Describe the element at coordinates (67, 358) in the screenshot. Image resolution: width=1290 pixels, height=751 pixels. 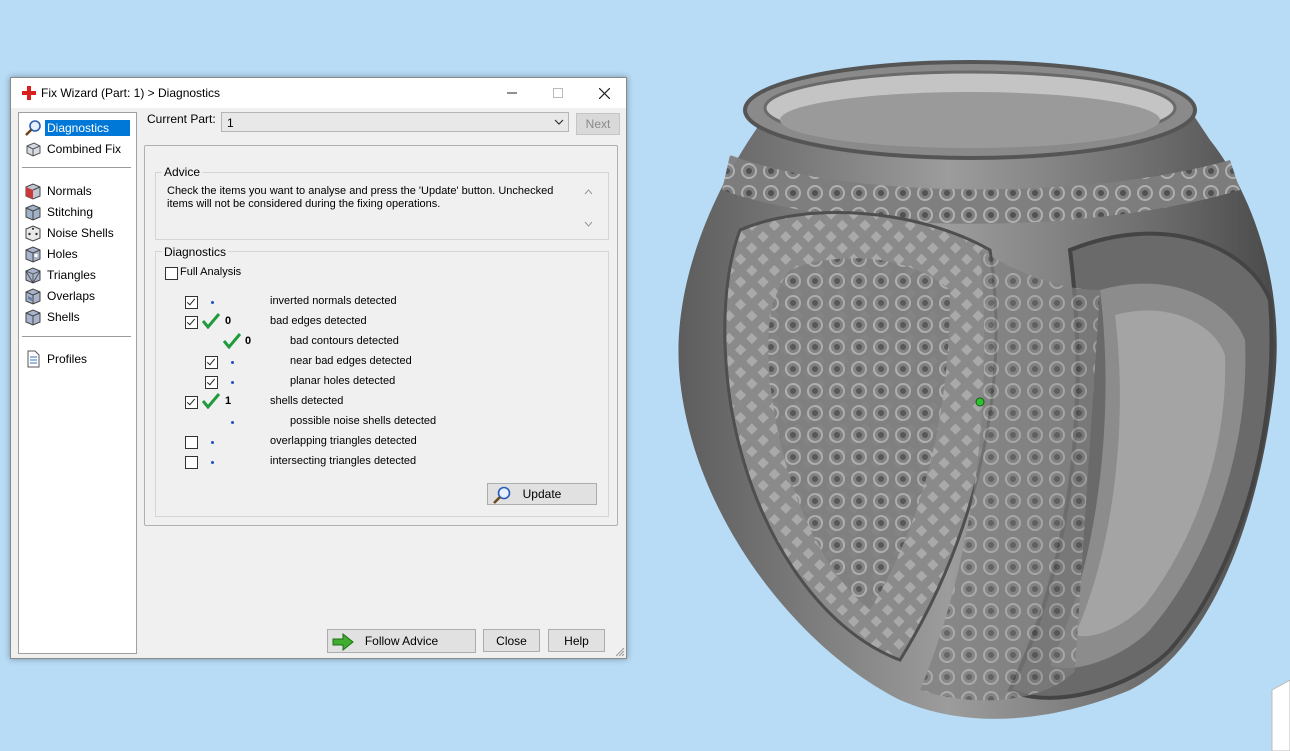
I see `sidebar-item-label: Profiles` at that location.